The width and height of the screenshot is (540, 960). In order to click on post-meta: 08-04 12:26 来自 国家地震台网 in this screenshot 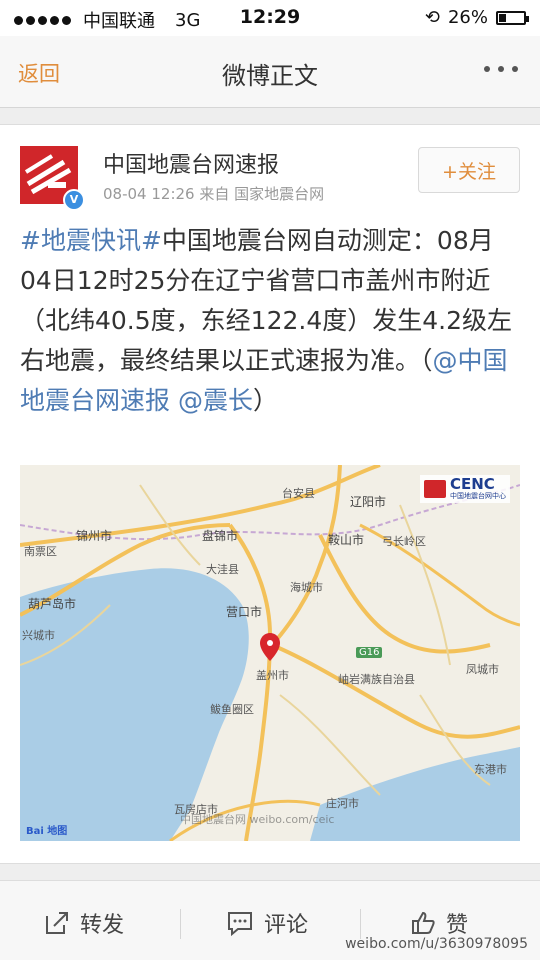, I will do `click(214, 194)`.